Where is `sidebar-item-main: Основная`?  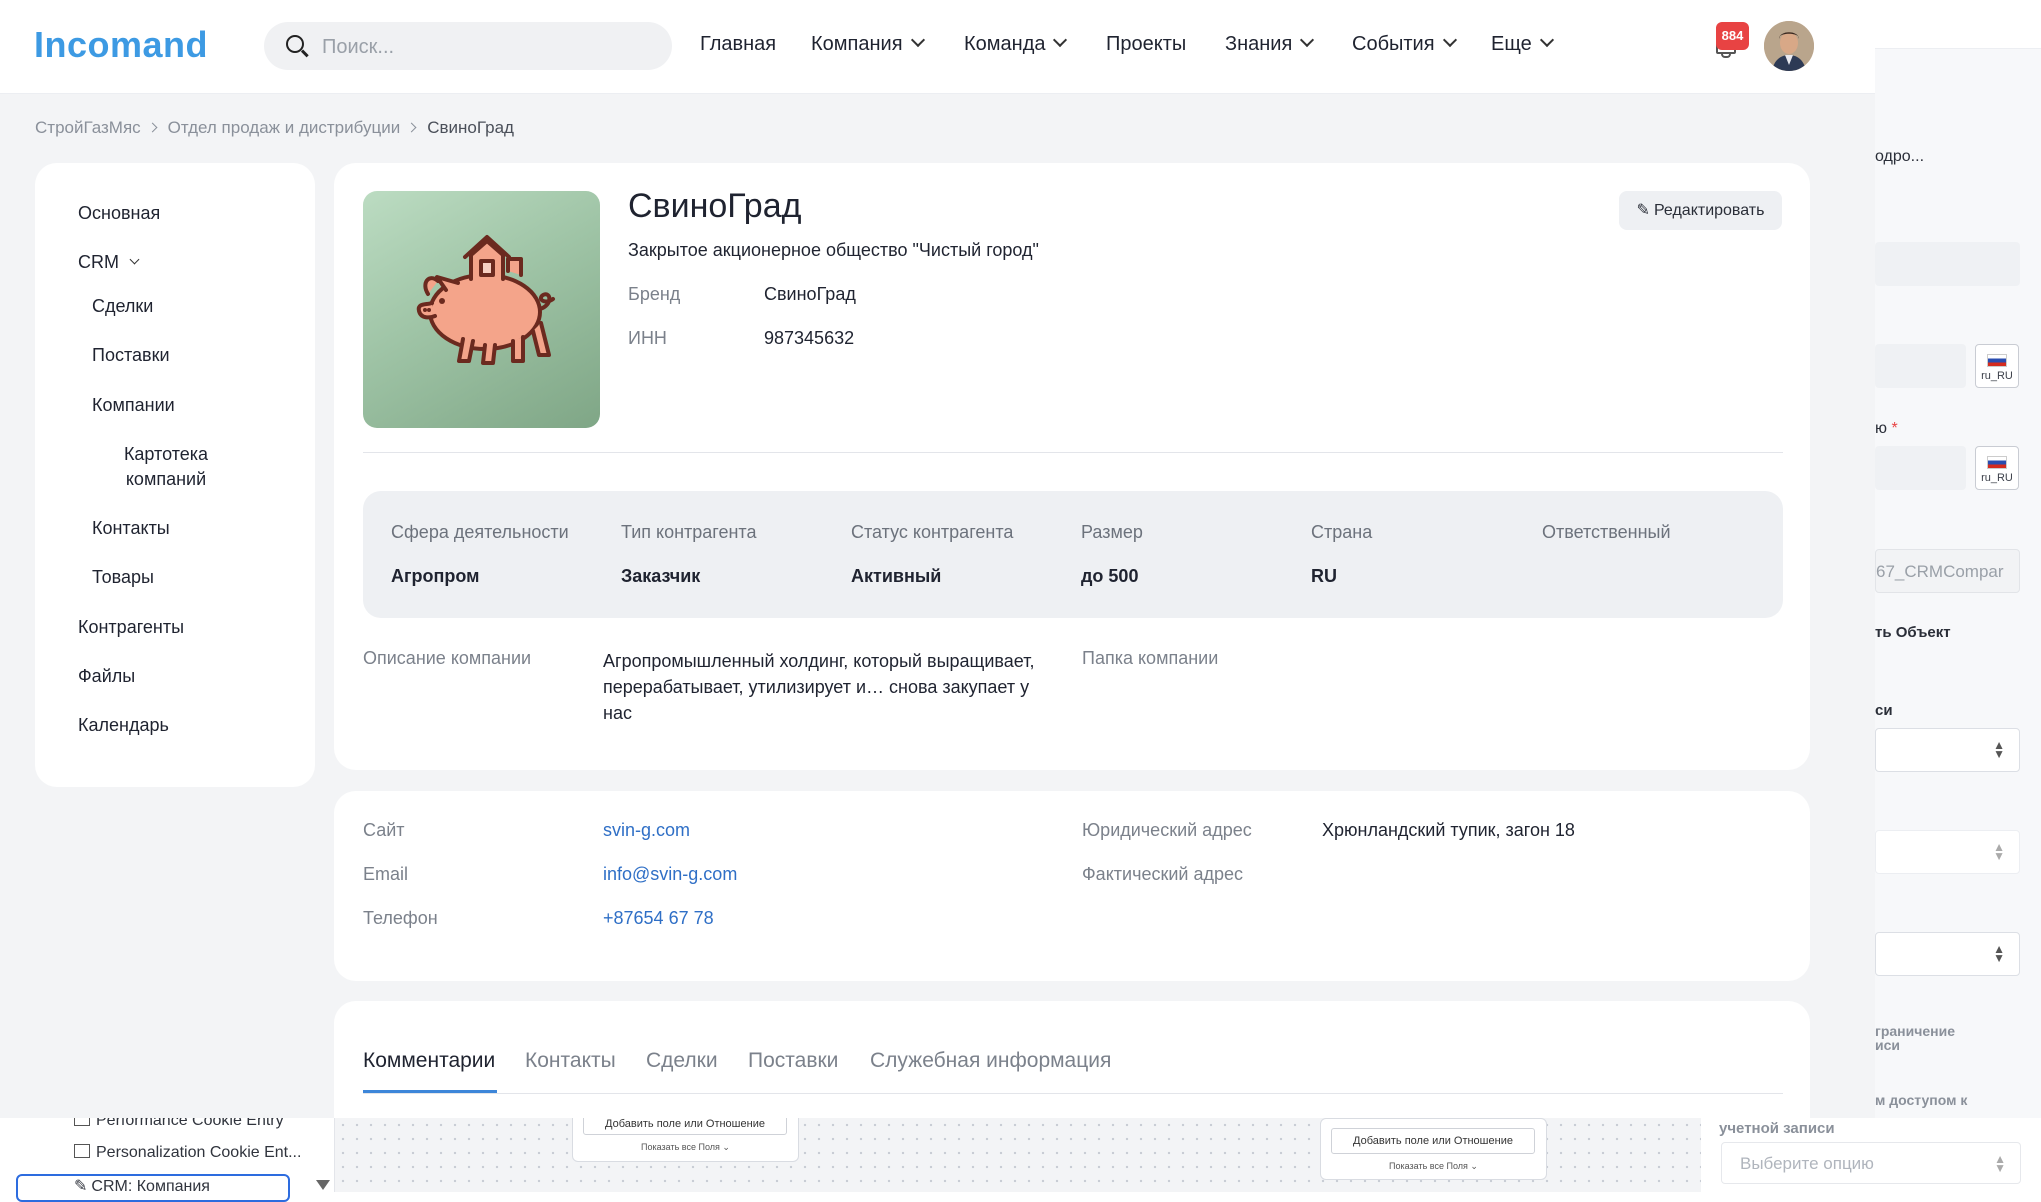
sidebar-item-main: Основная is located at coordinates (119, 213).